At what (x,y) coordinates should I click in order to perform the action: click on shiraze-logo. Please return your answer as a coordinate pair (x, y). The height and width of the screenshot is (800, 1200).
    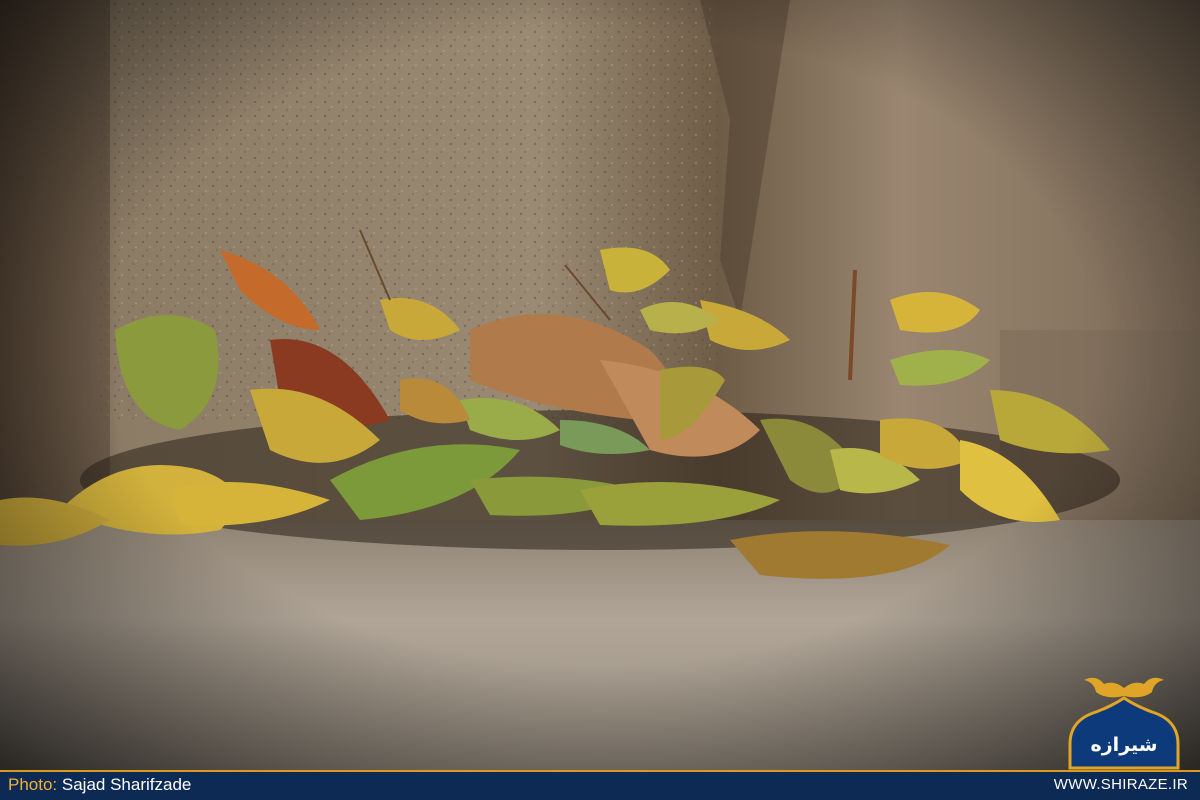
    Looking at the image, I should click on (1124, 722).